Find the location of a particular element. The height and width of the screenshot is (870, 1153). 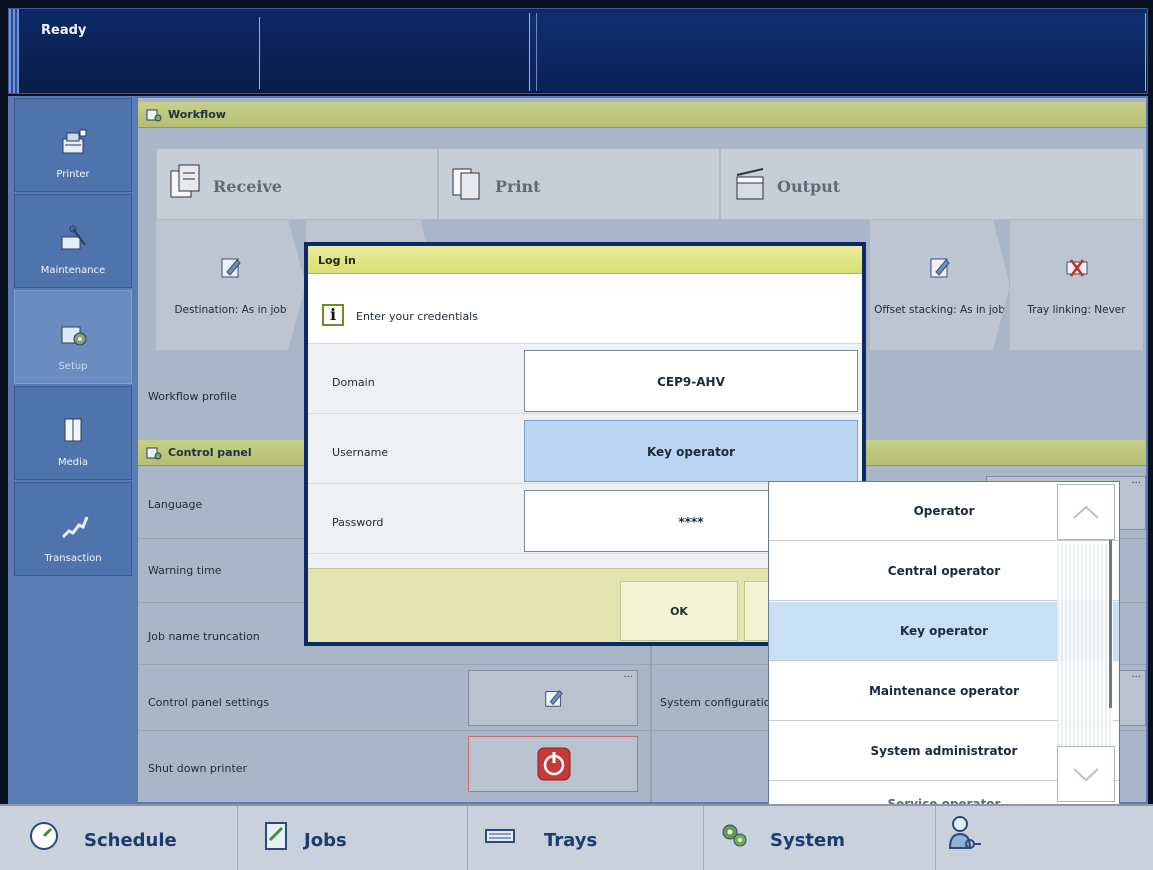

workflow-header: Workflow is located at coordinates (642, 115).